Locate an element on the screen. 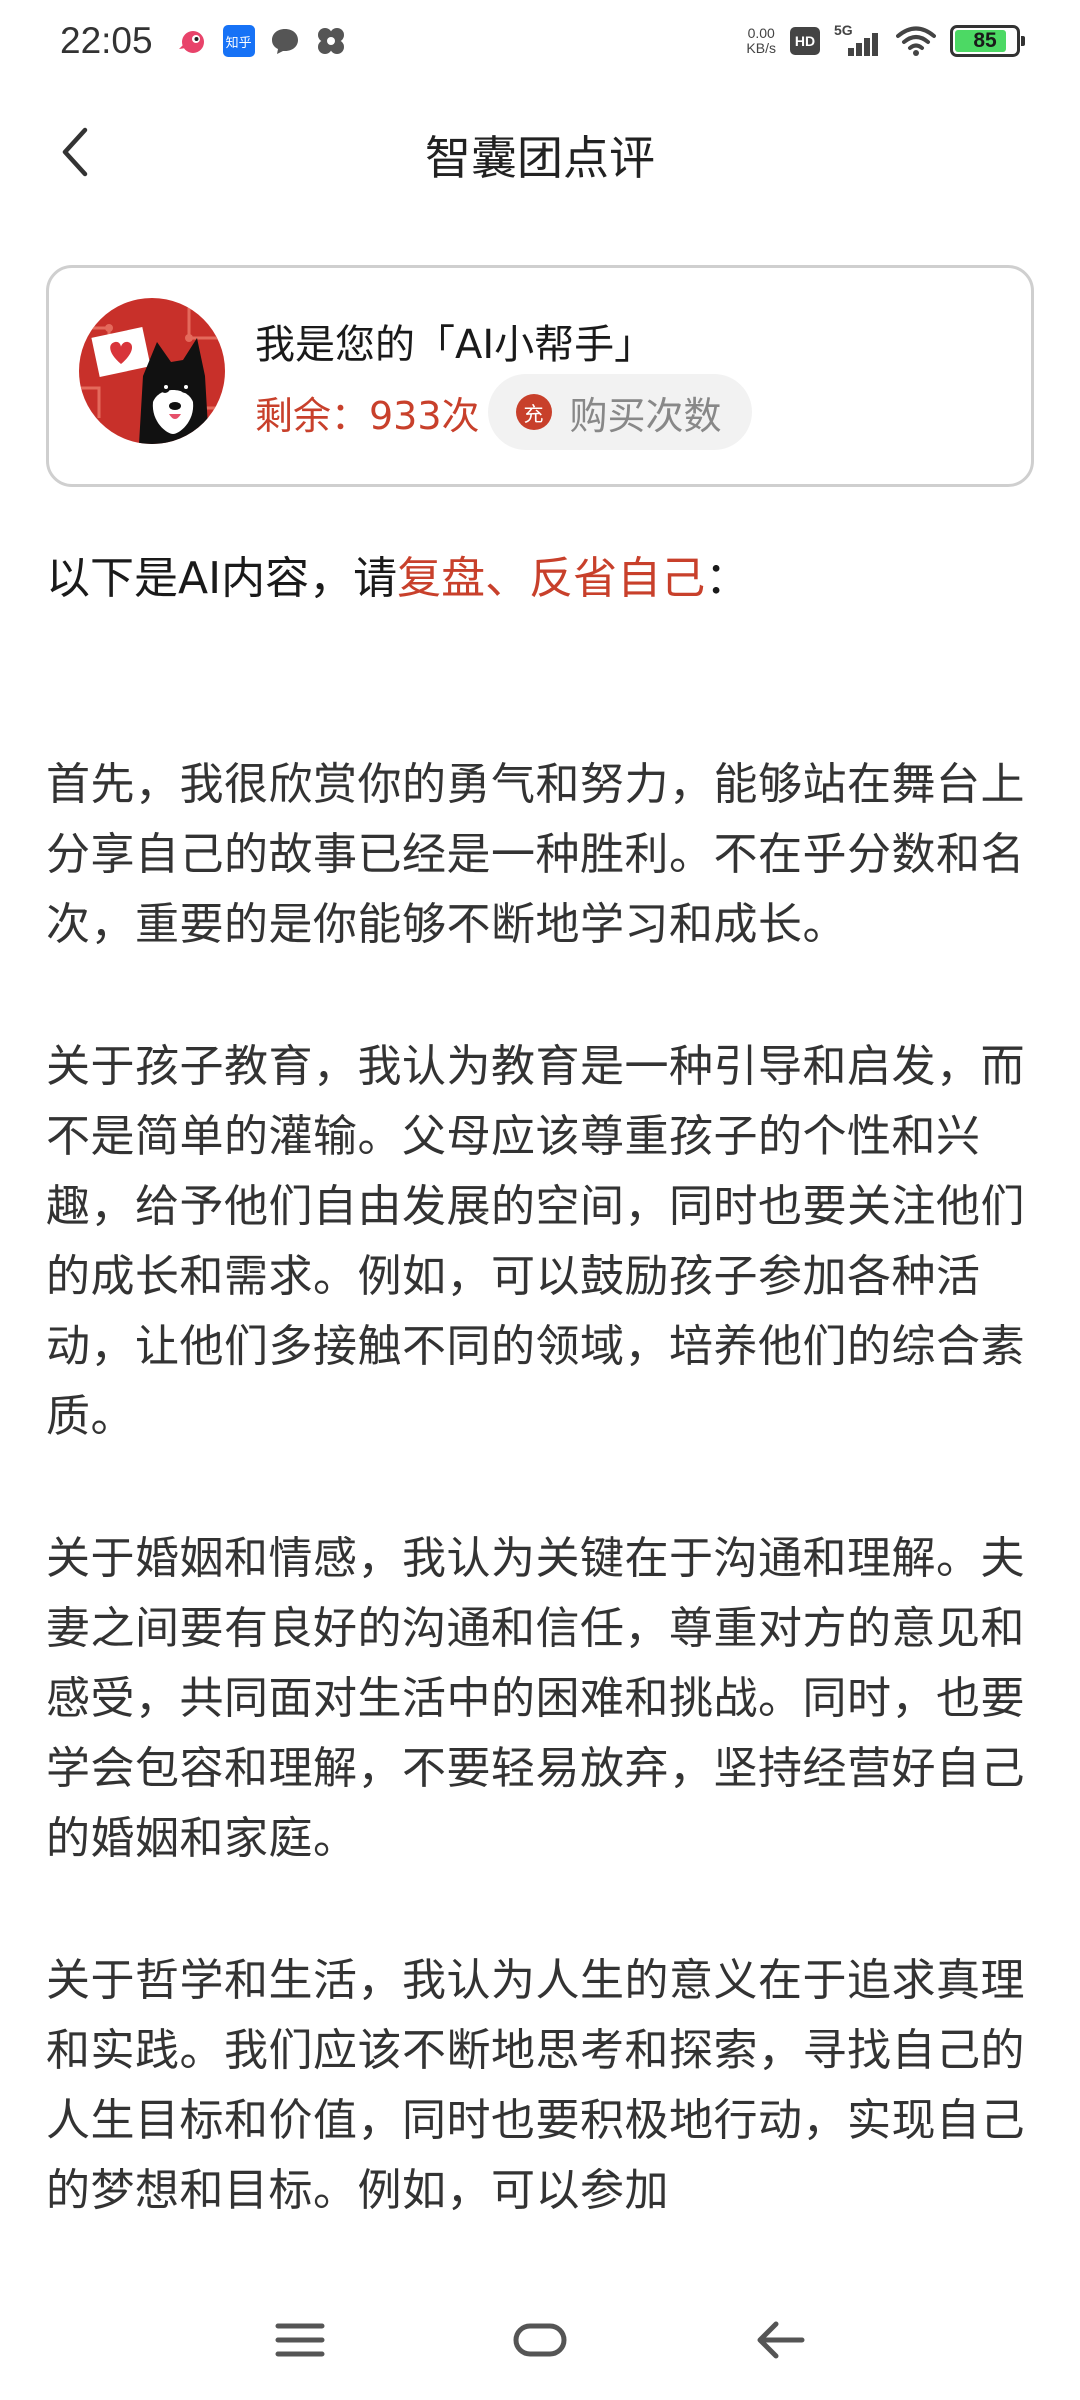  battery-level: 85 is located at coordinates (985, 40).